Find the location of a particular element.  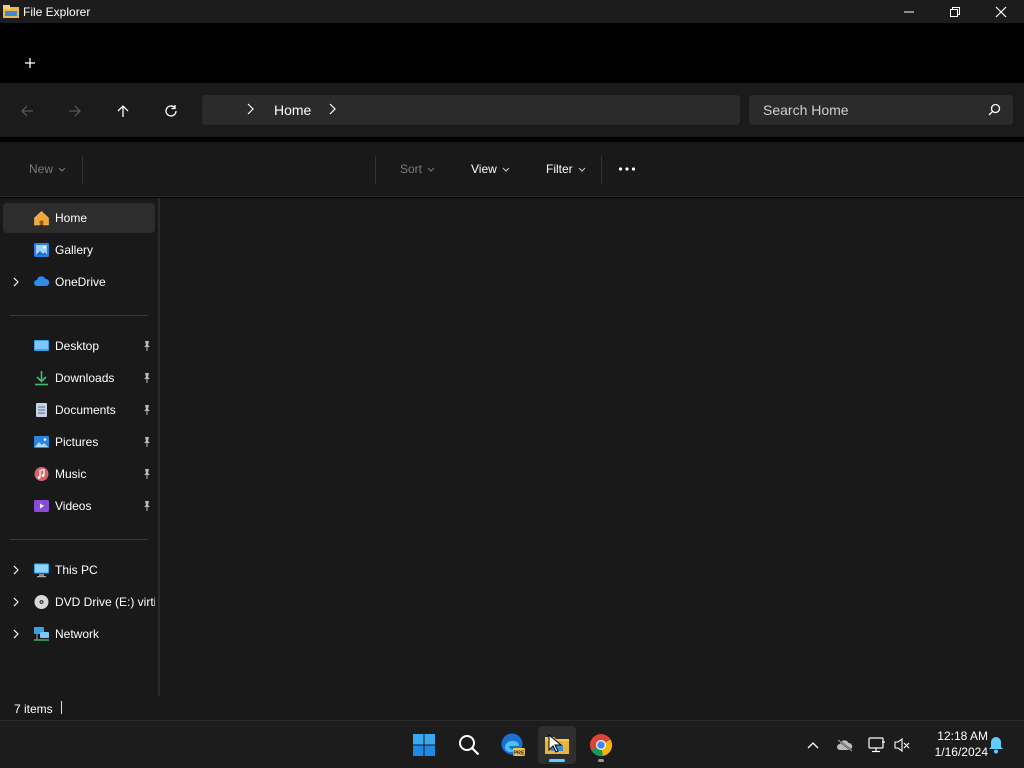

sidebar-item-label: Pictures is located at coordinates (77, 442).